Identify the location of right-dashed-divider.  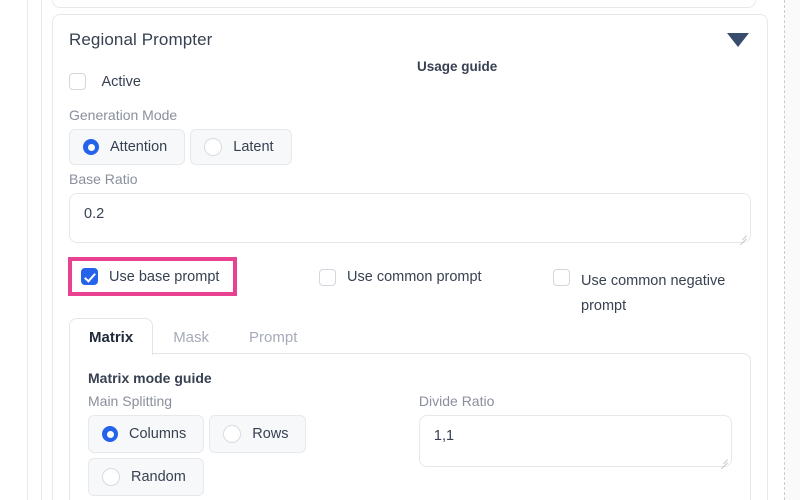
(784, 250).